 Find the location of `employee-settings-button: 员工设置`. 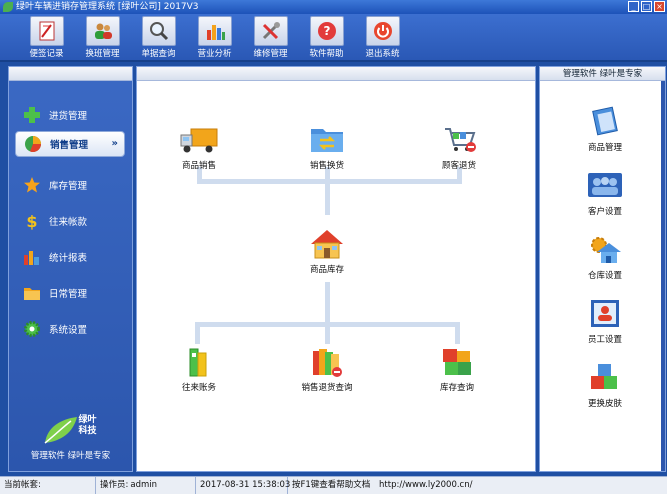

employee-settings-button: 员工设置 is located at coordinates (605, 321).